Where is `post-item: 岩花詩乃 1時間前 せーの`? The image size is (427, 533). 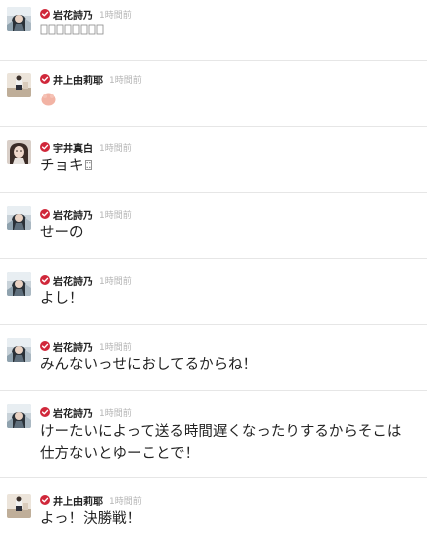
post-item: 岩花詩乃 1時間前 せーの is located at coordinates (213, 225).